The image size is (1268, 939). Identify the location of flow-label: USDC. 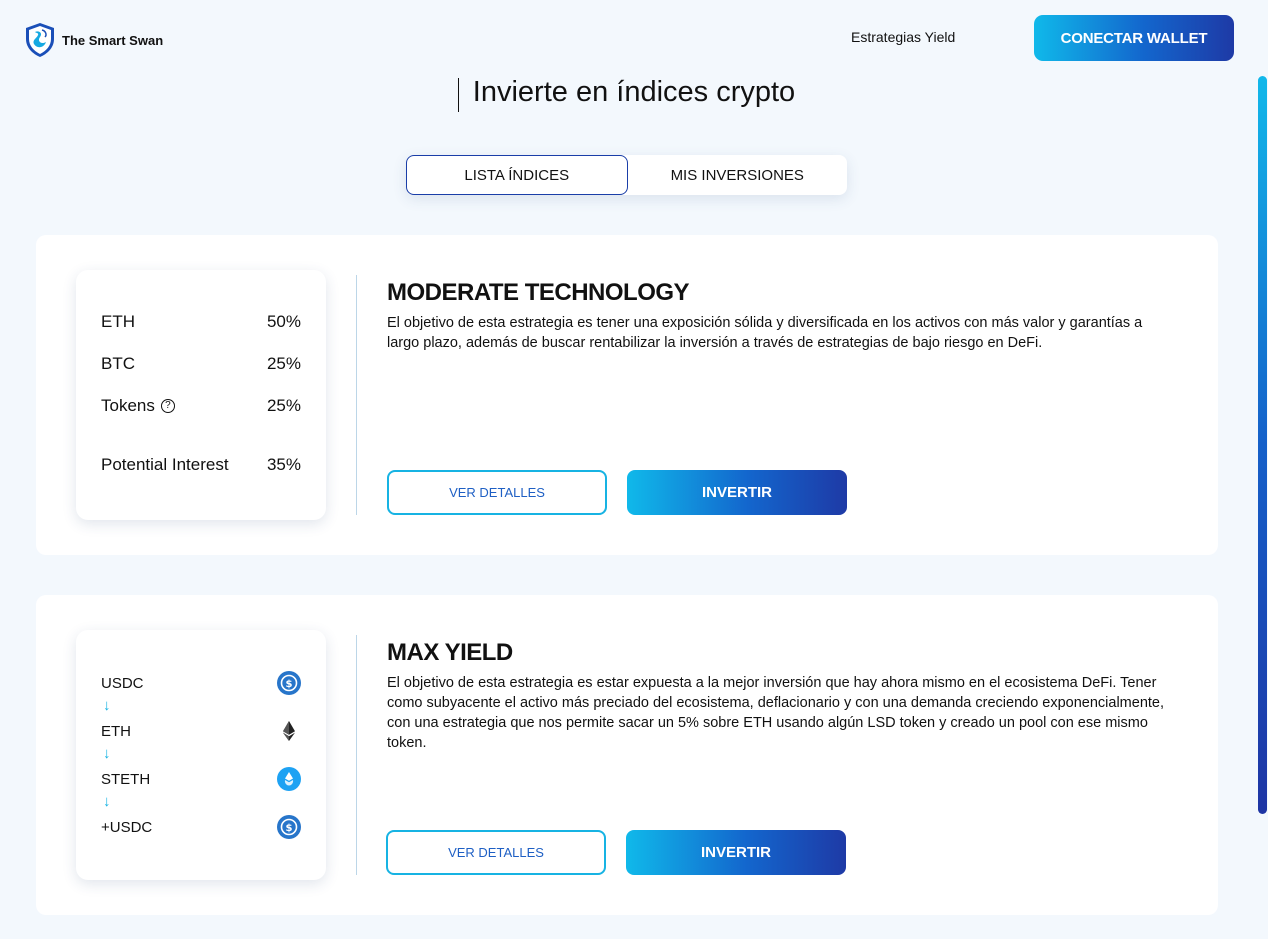
(122, 683).